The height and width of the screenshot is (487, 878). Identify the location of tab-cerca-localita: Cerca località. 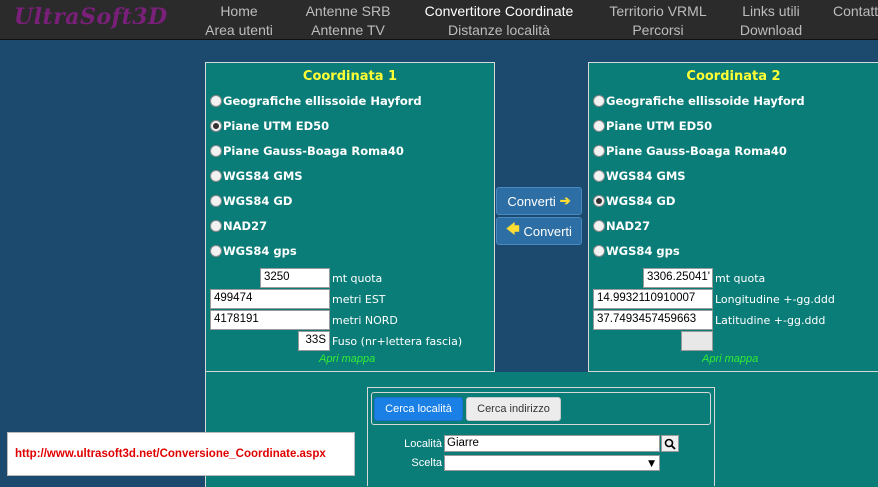
(418, 409).